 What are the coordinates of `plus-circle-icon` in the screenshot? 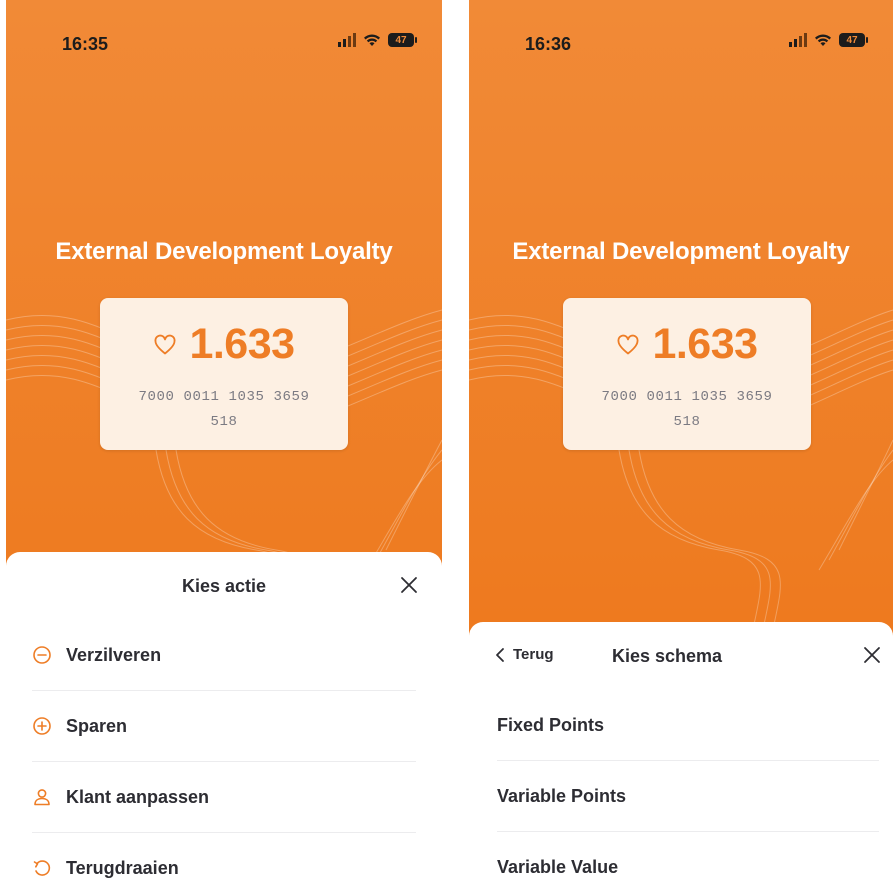 It's located at (42, 726).